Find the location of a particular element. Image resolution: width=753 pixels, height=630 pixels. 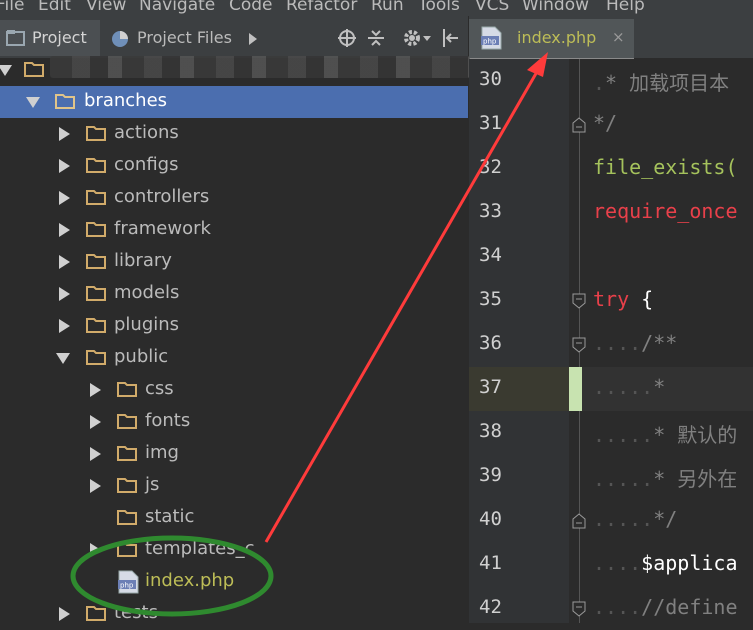

code-line: 40 .....*/ is located at coordinates (611, 521).